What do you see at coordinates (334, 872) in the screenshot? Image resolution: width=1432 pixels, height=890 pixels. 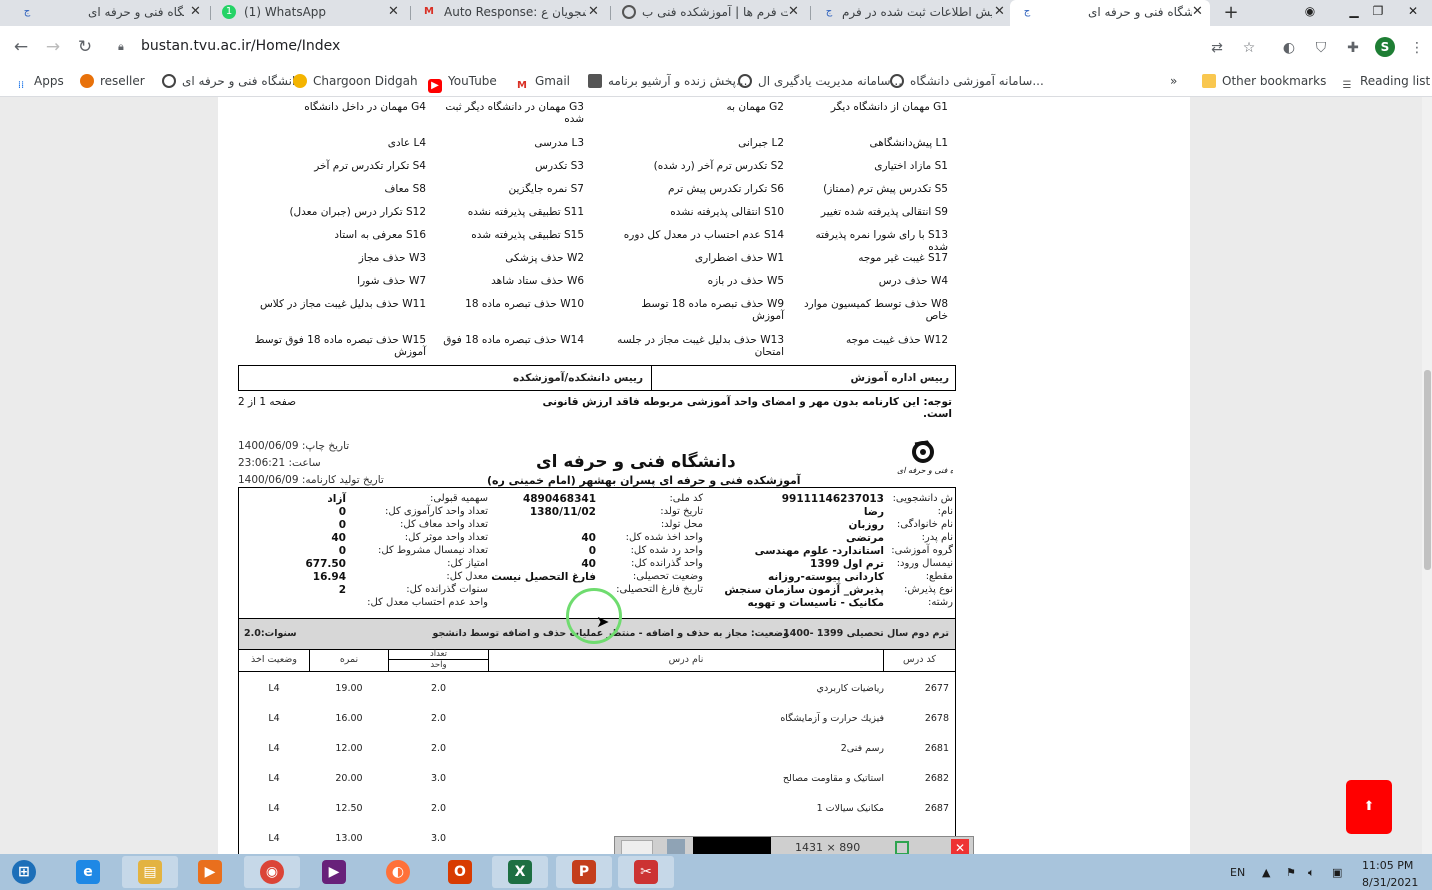 I see `taskbar-visualstudio: ▶` at bounding box center [334, 872].